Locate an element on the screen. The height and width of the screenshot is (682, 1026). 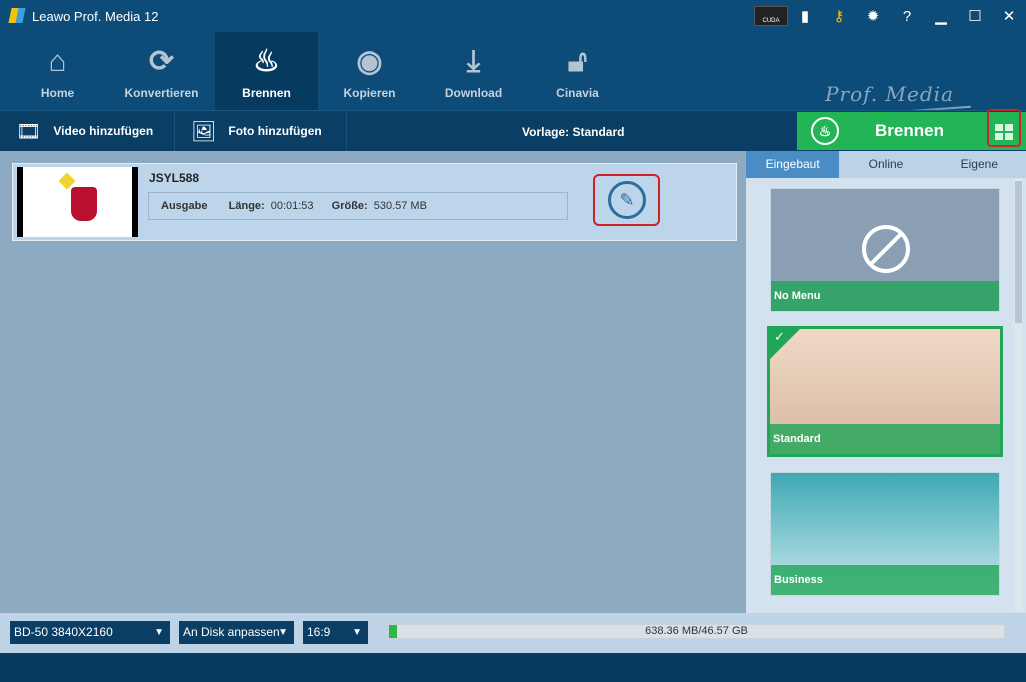
template-business: Business is located at coordinates (885, 534).